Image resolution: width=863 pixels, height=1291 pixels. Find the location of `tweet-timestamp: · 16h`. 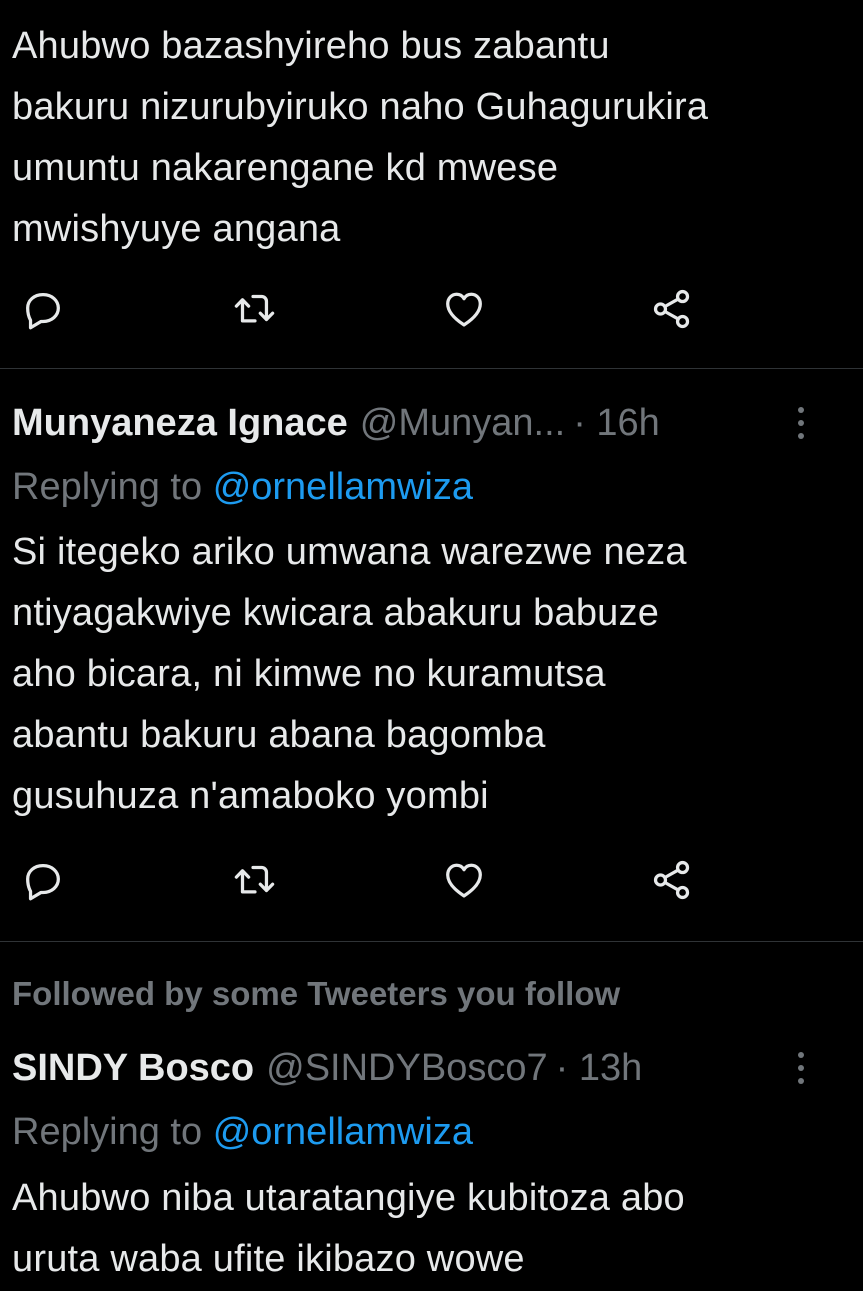

tweet-timestamp: · 16h is located at coordinates (616, 423).